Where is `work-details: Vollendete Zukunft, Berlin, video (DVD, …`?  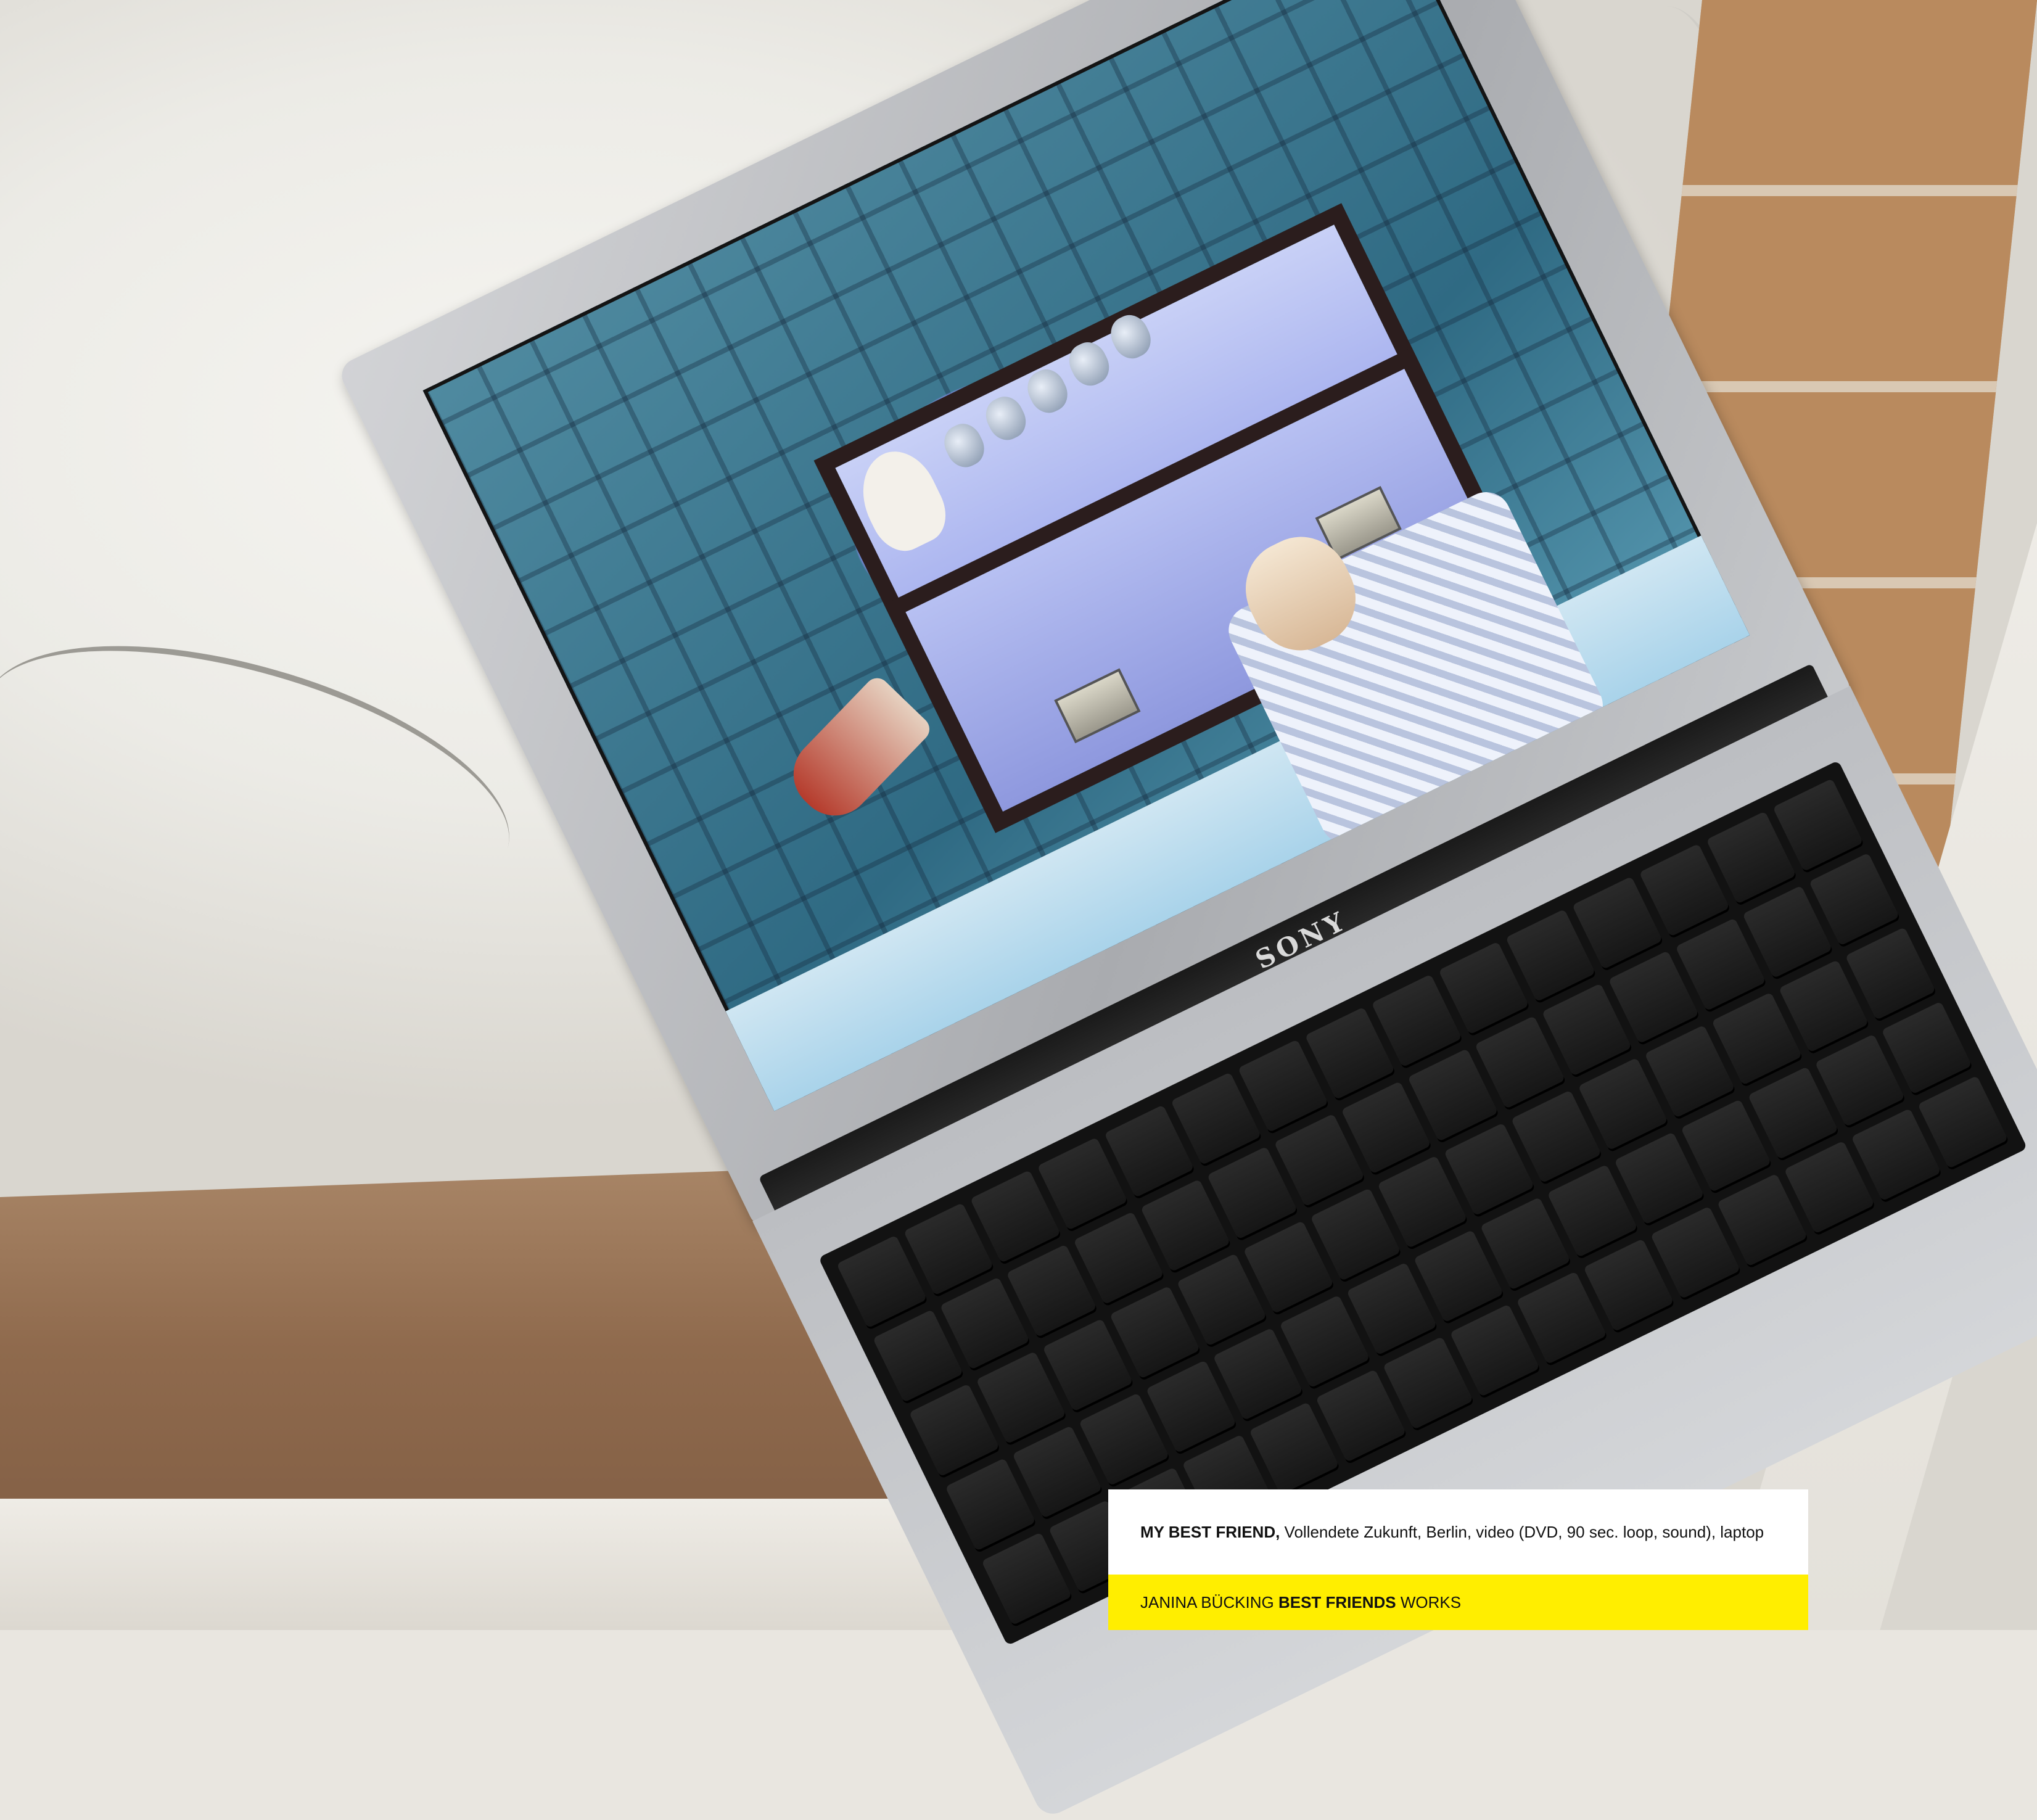 work-details: Vollendete Zukunft, Berlin, video (DVD, … is located at coordinates (1522, 1531).